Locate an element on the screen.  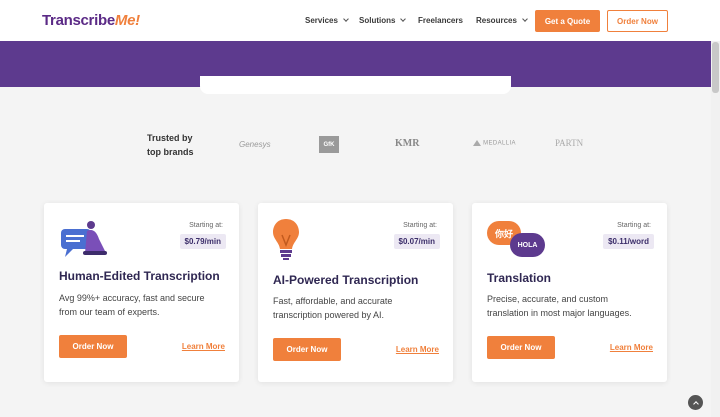
scrollbar-thumb is located at coordinates (715, 67).